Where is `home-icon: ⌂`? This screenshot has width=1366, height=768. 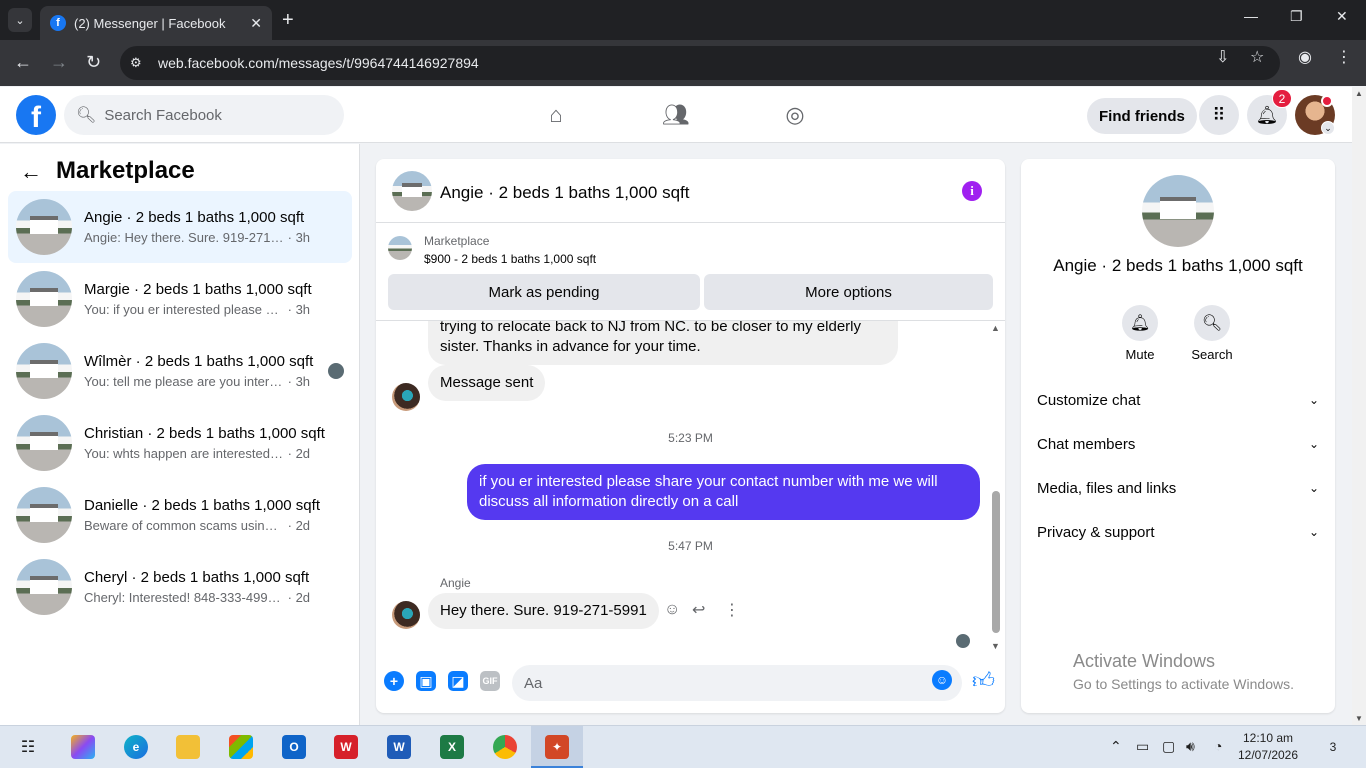
home-icon: ⌂ is located at coordinates (556, 115).